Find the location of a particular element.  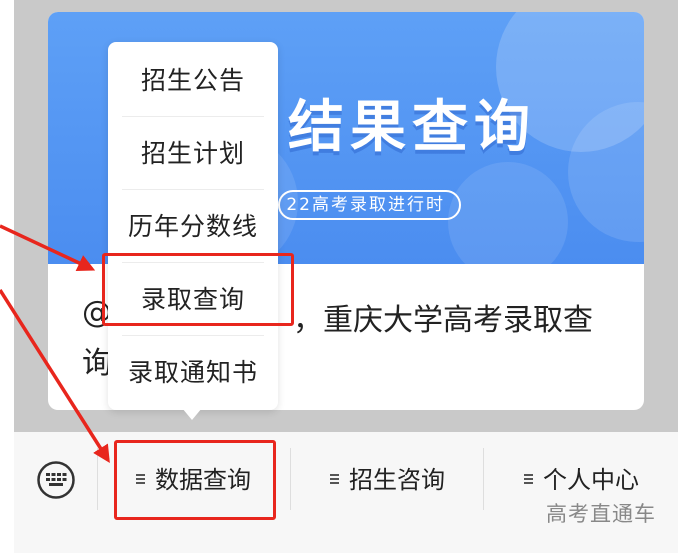

arrow-to-admission-query is located at coordinates (48, 247).